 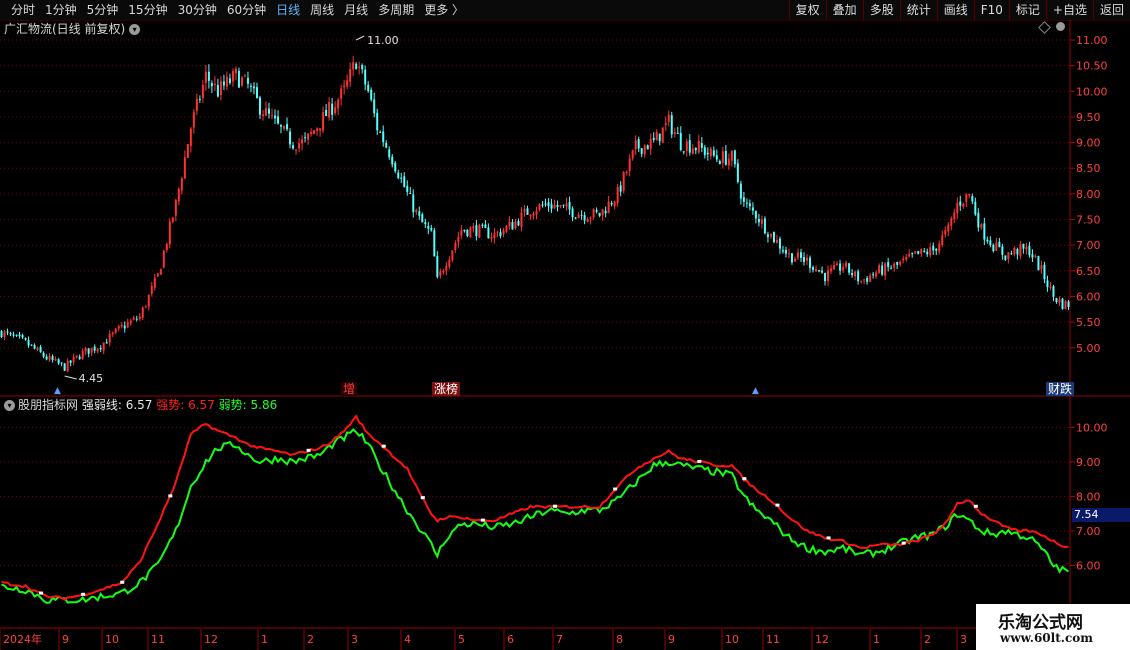 I want to click on indicator-weak-label: 弱势: 5.86, so click(x=248, y=405).